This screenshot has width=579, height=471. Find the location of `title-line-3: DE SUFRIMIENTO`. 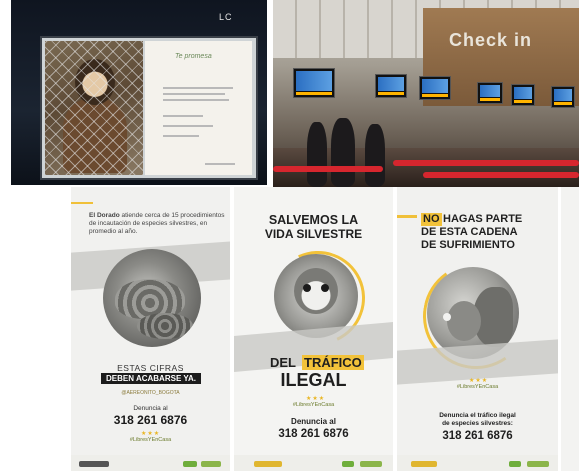

title-line-3: DE SUFRIMIENTO is located at coordinates (468, 245).